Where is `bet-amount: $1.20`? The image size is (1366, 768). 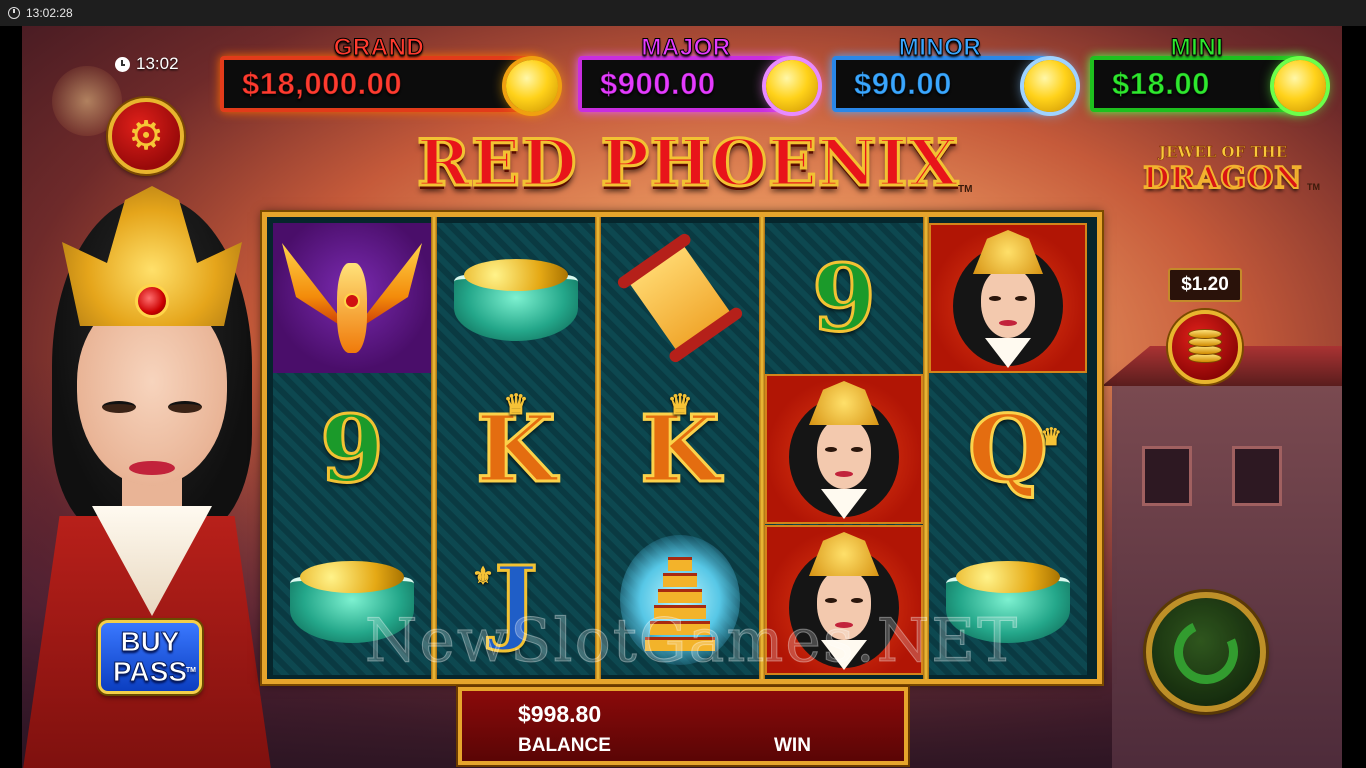
bet-amount: $1.20 is located at coordinates (1205, 285).